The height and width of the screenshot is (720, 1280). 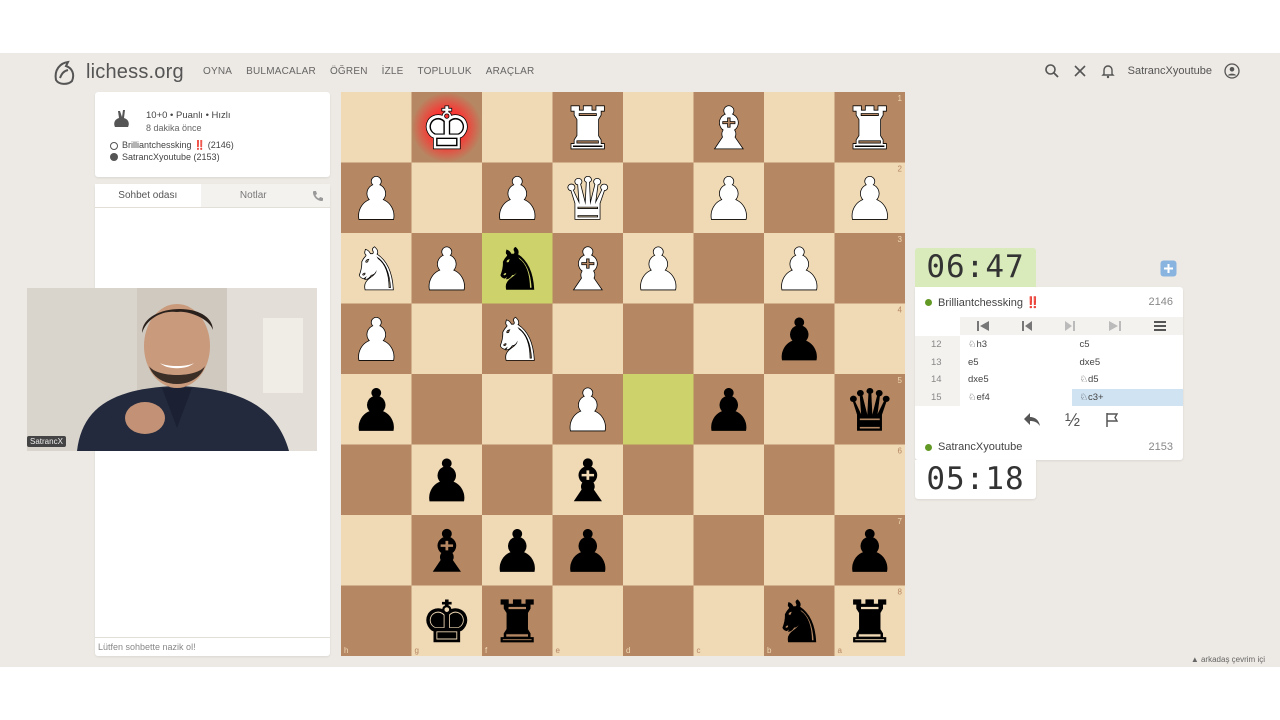 I want to click on black-pawn-e7: ♟, so click(x=588, y=551).